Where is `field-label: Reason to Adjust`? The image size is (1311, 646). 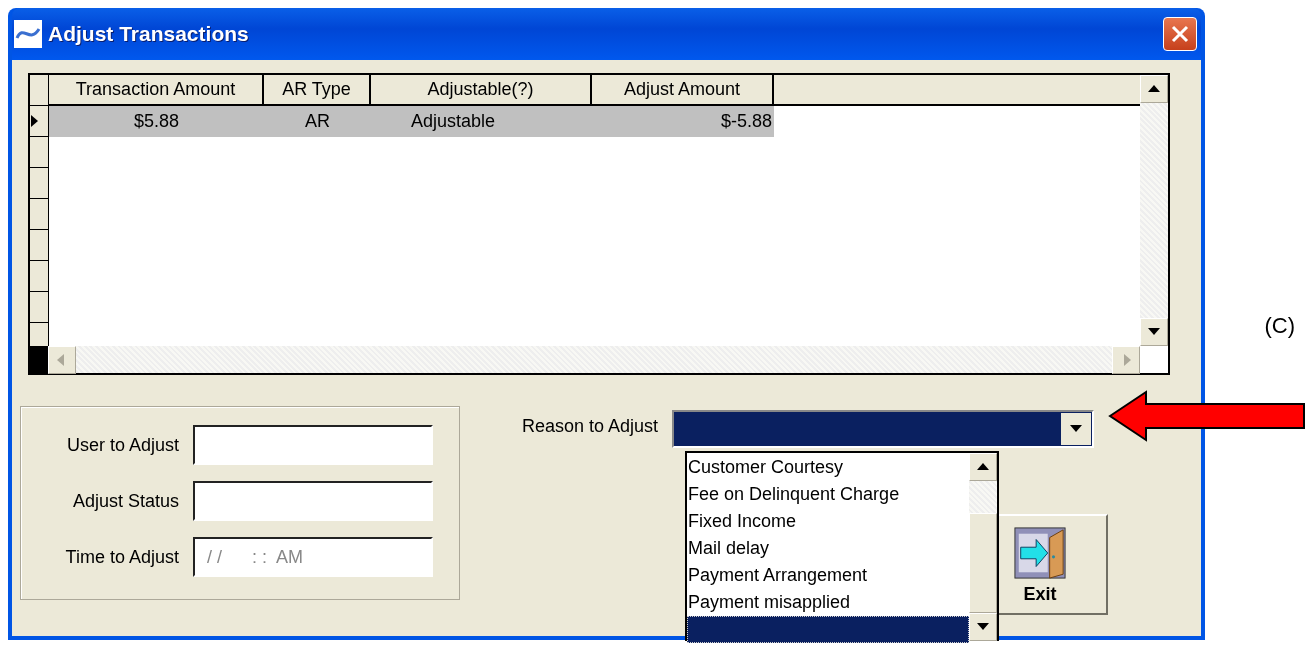
field-label: Reason to Adjust is located at coordinates (590, 426).